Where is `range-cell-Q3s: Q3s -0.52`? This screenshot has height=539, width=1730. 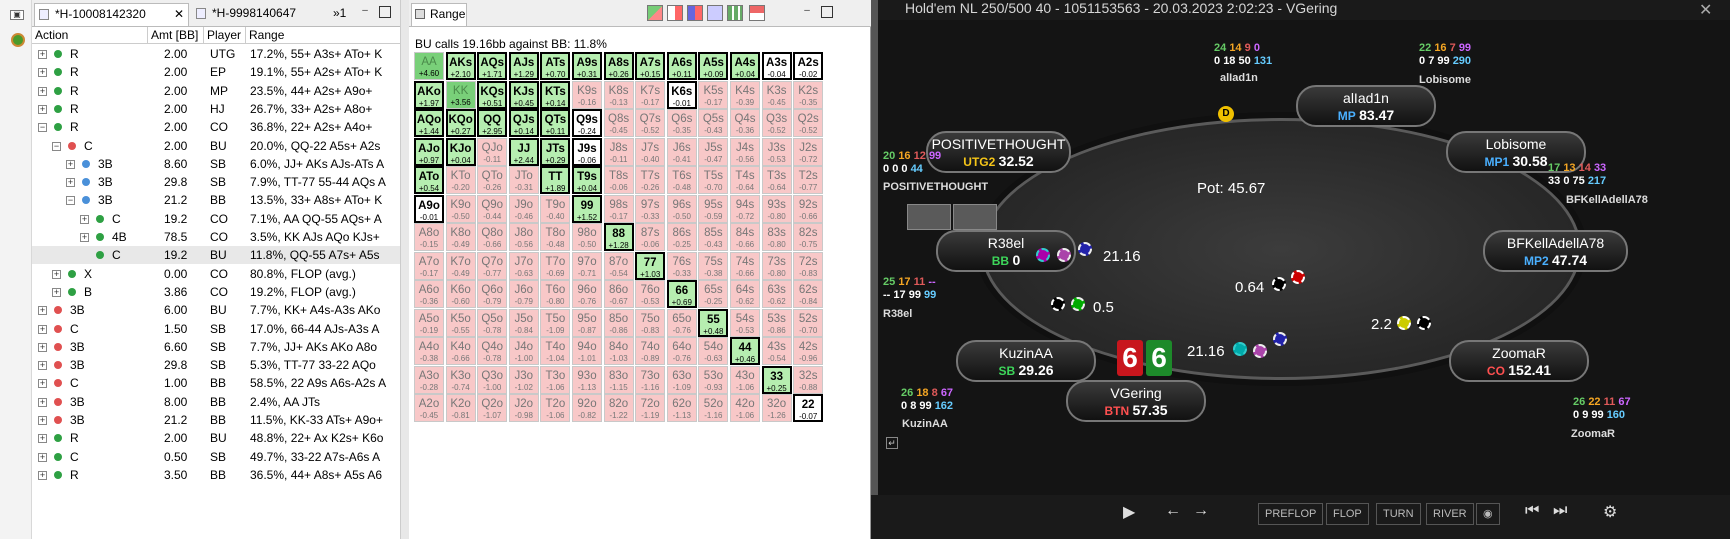 range-cell-Q3s: Q3s -0.52 is located at coordinates (776, 123).